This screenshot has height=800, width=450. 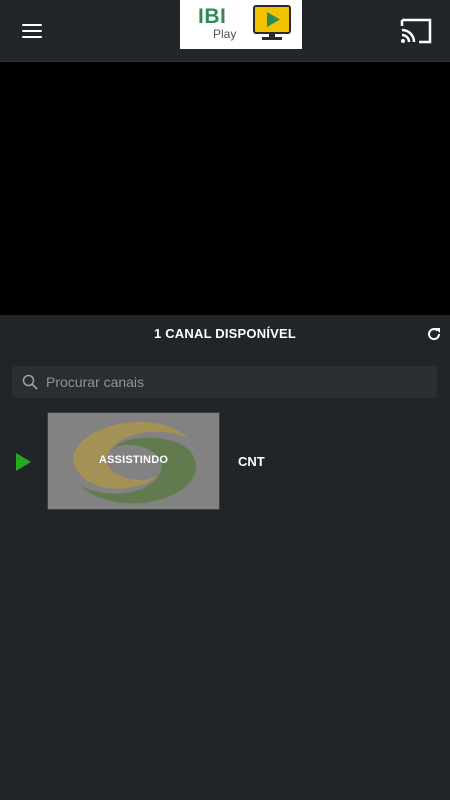 I want to click on top-app-bar: IBI Play, so click(x=225, y=31).